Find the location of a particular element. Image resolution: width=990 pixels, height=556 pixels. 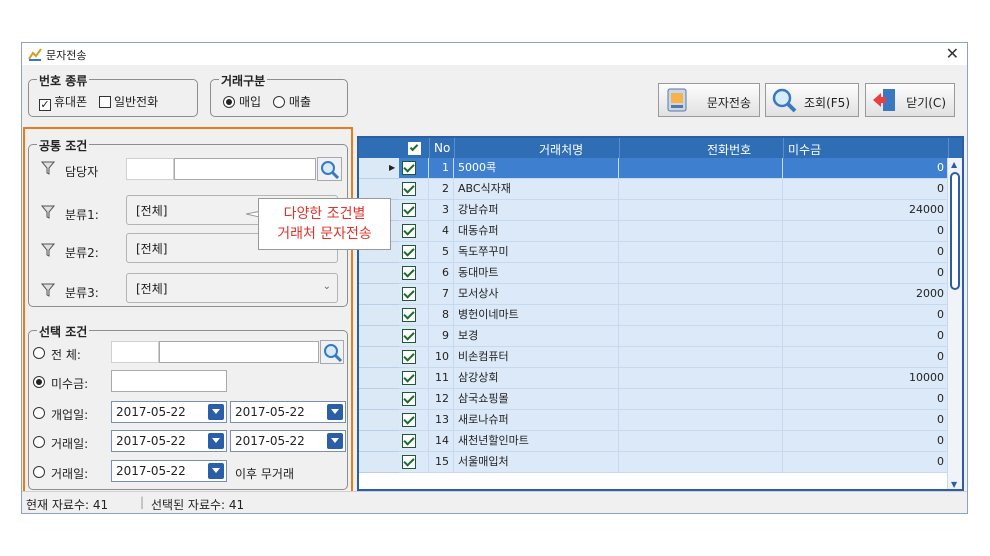

manager-search-button is located at coordinates (329, 169).